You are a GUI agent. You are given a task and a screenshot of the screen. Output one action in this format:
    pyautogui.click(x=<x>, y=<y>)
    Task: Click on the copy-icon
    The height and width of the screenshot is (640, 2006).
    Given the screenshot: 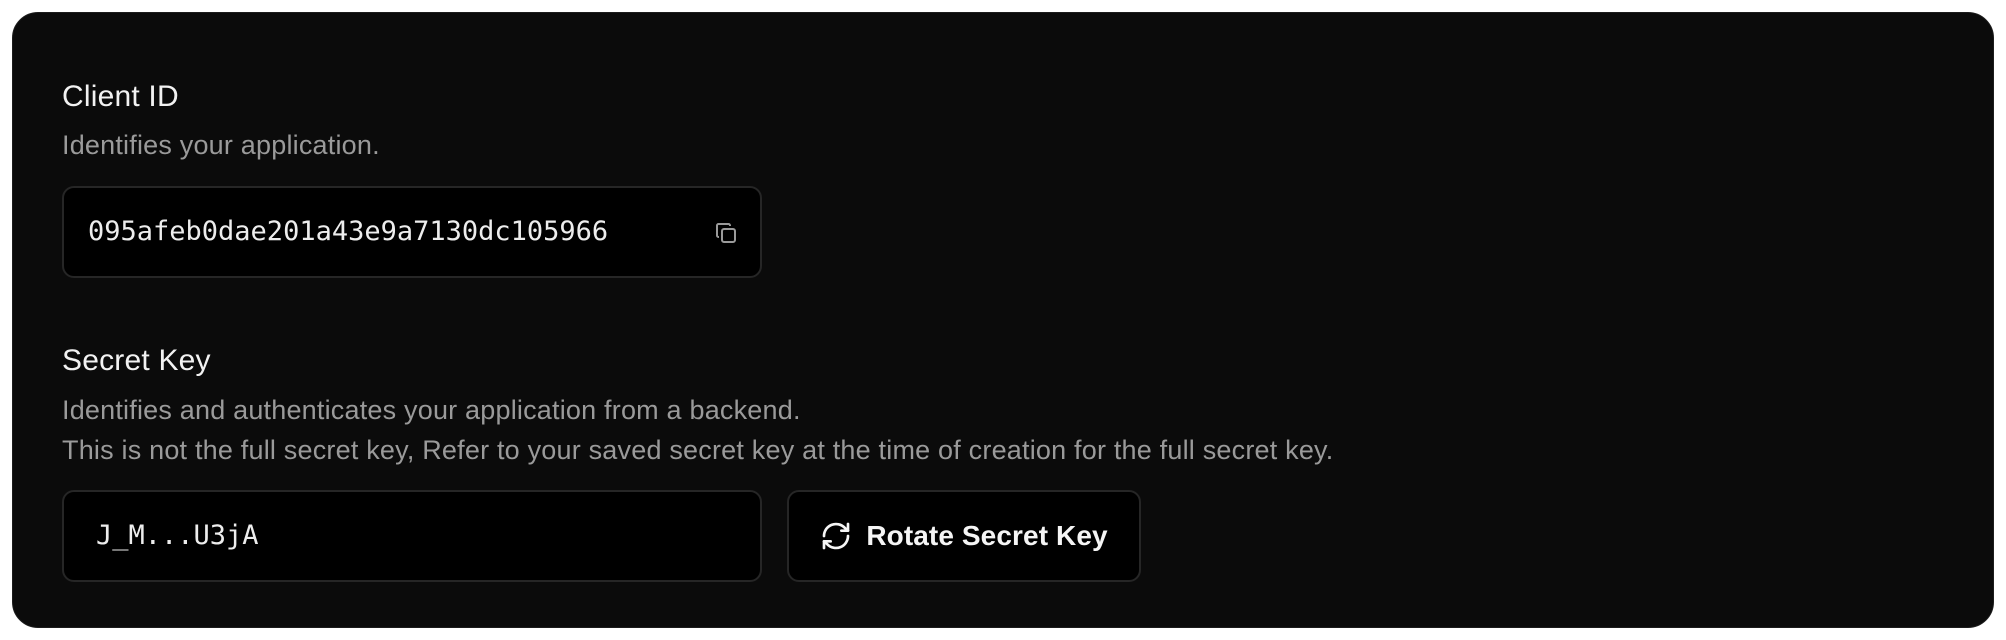 What is the action you would take?
    pyautogui.click(x=726, y=233)
    